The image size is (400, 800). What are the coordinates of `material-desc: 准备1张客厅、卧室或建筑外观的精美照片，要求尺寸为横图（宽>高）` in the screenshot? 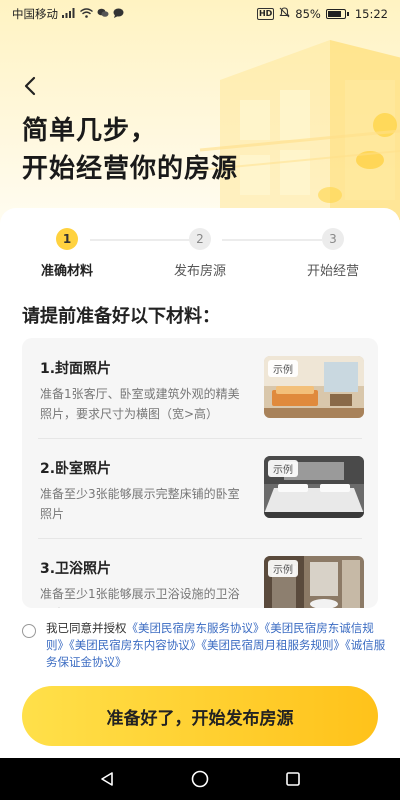 It's located at (140, 404).